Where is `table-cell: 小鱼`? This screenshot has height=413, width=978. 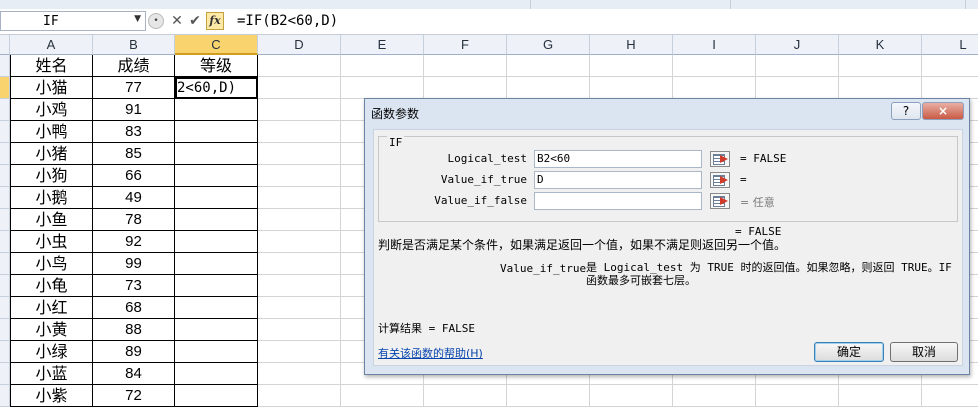
table-cell: 小鱼 is located at coordinates (51, 220).